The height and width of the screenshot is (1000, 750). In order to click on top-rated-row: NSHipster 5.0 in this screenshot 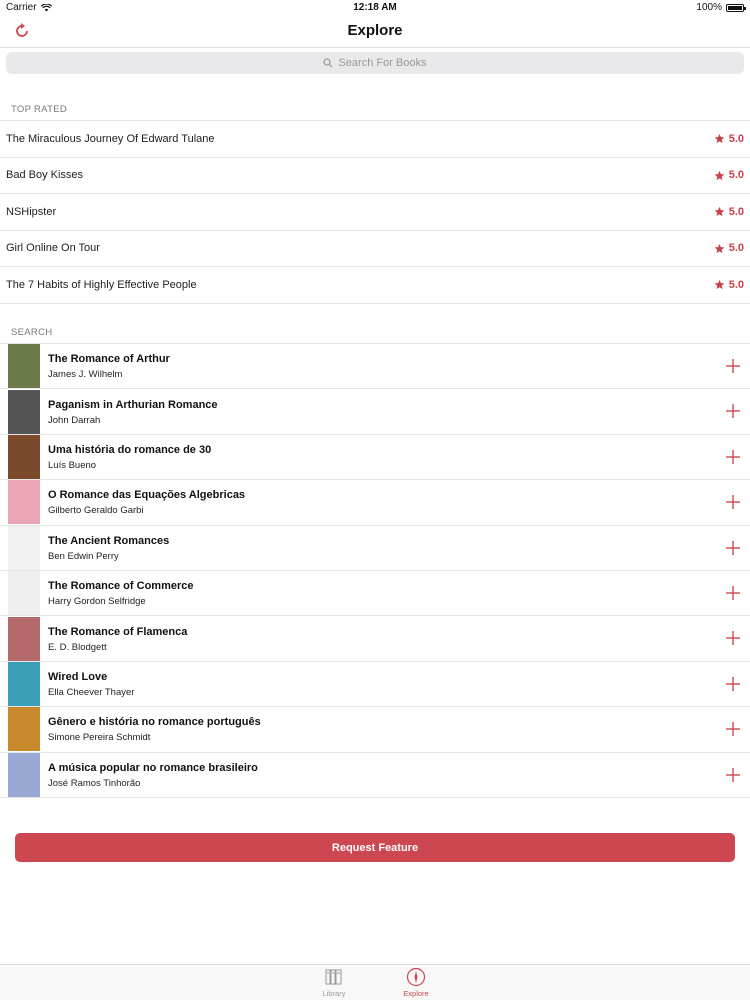, I will do `click(375, 212)`.